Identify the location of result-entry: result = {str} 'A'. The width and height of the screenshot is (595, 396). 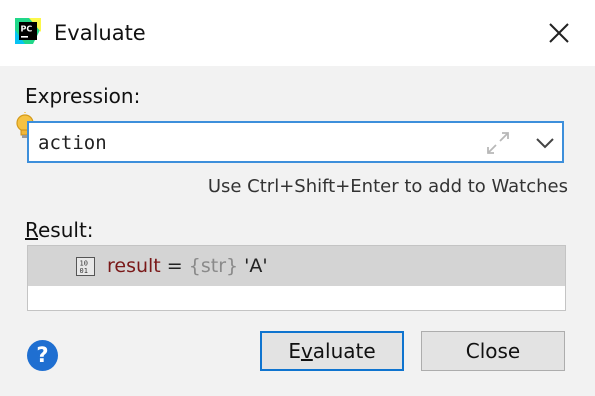
(187, 266).